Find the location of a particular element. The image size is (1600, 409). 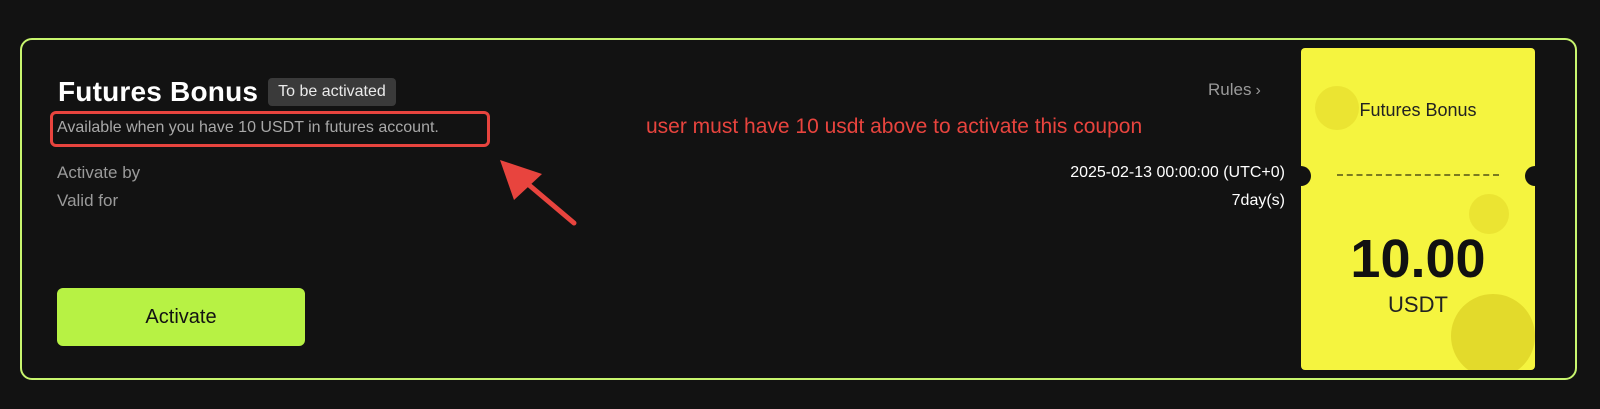

activate-button: Activate is located at coordinates (181, 317).